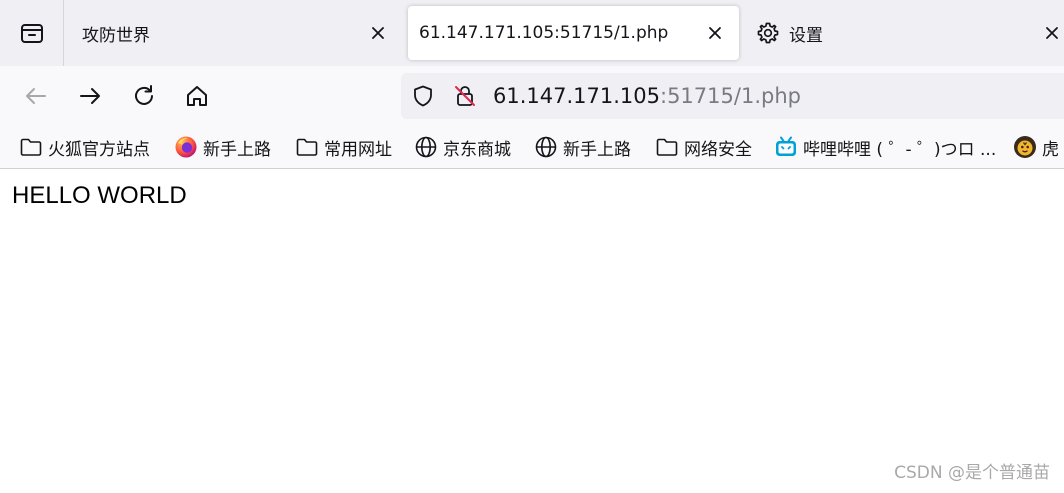 The width and height of the screenshot is (1064, 493). I want to click on tab-list-icon, so click(31, 33).